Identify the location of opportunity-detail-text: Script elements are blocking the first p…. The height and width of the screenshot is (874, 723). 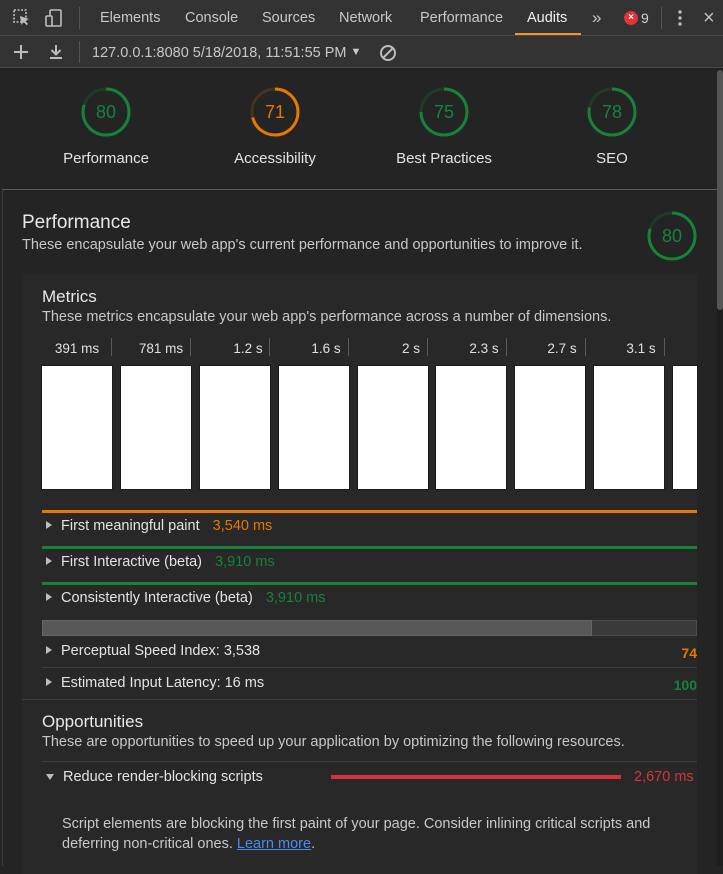
(356, 834).